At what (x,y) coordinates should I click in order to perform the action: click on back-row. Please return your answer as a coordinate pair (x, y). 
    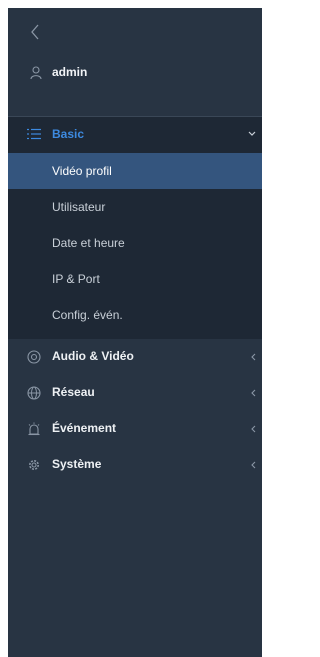
    Looking at the image, I should click on (135, 30).